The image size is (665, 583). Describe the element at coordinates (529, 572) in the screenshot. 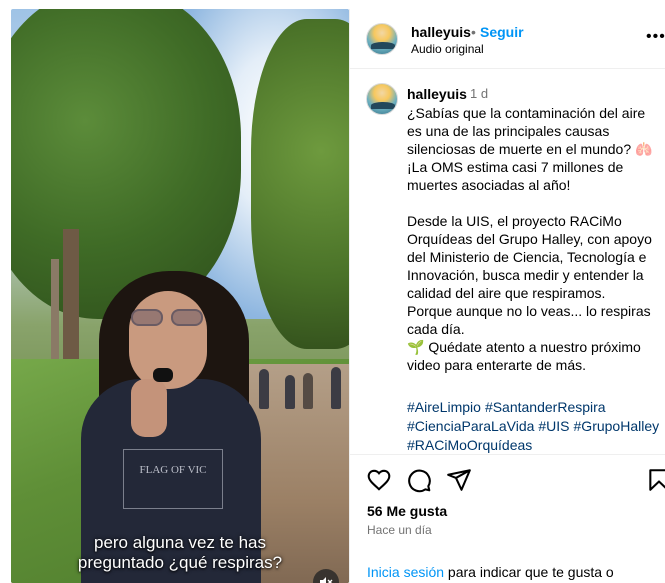

I see `login-prompt-text: para indicar que te gusta o` at that location.